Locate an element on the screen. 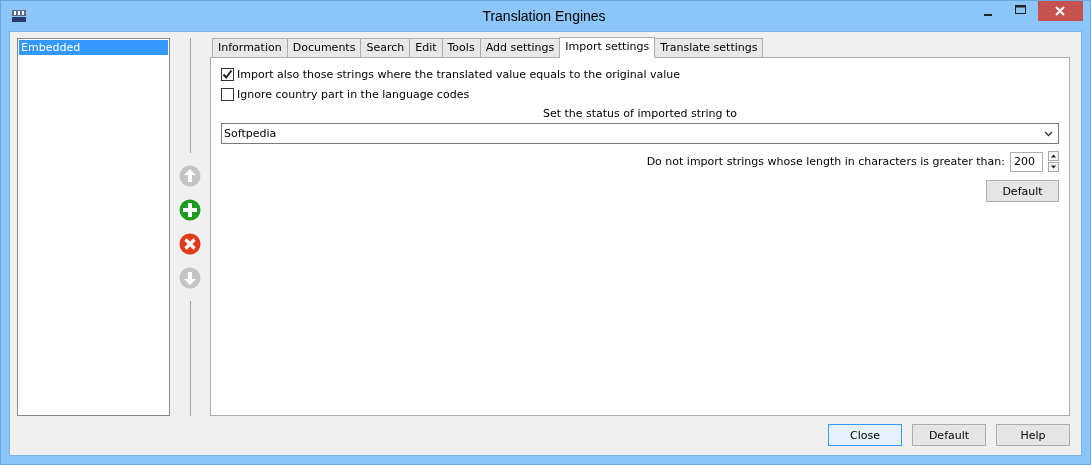  status-dropdown: Softpedia is located at coordinates (640, 133).